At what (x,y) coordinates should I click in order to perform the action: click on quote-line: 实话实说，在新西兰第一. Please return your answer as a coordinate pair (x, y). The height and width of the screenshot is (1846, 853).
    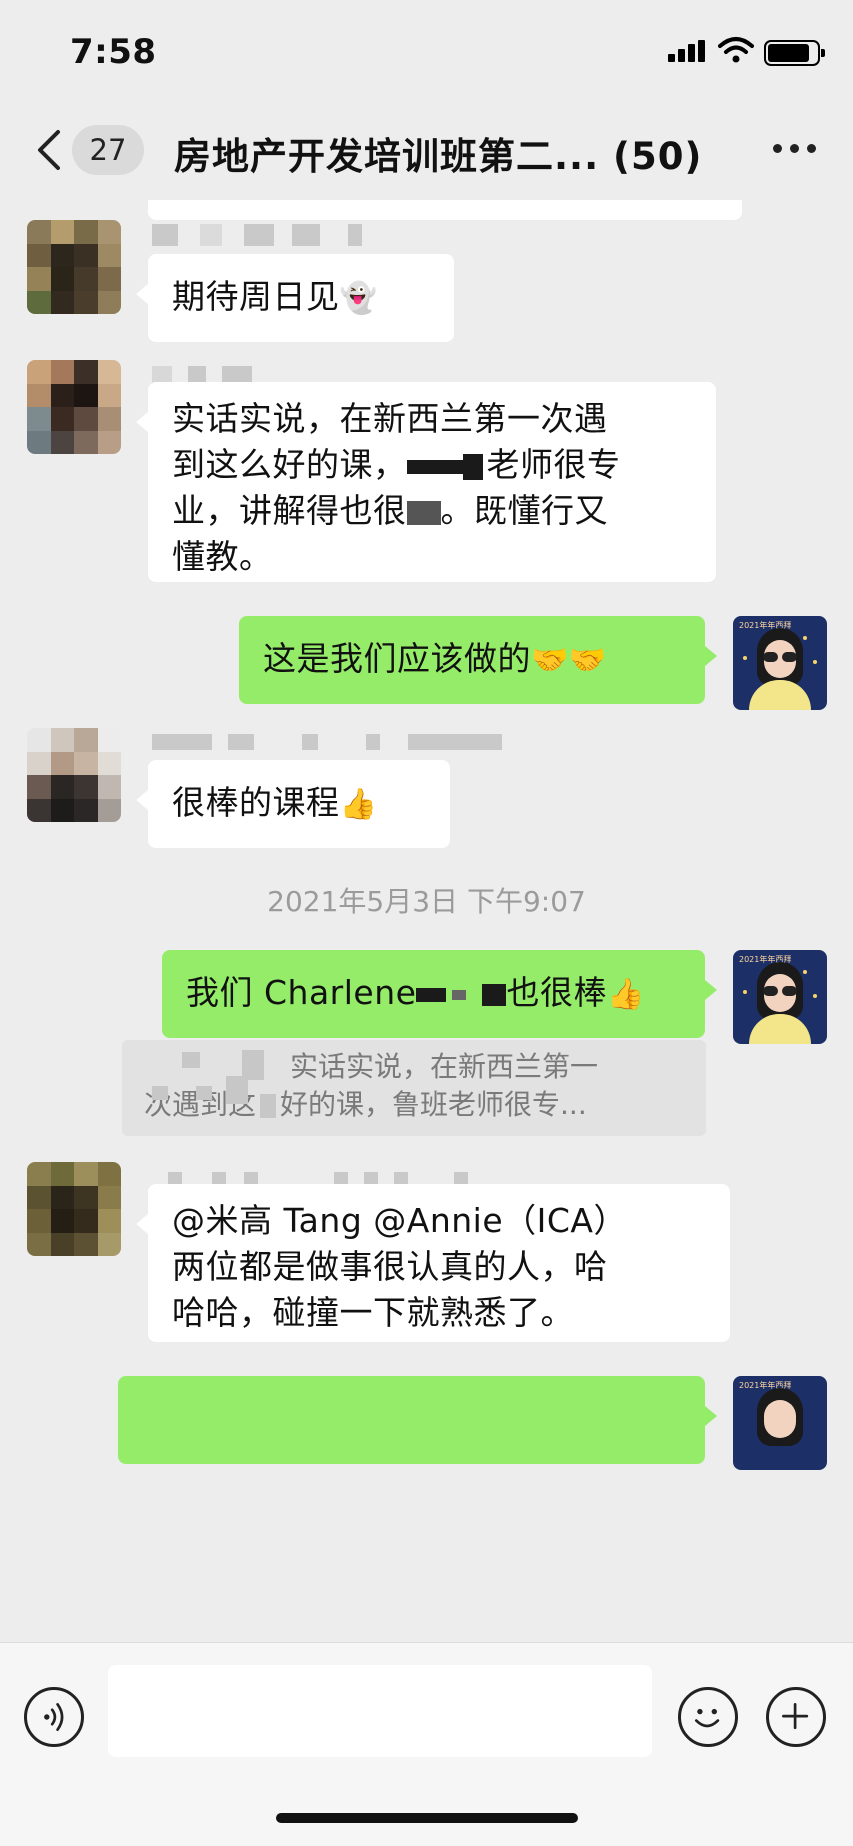
    Looking at the image, I should click on (444, 1066).